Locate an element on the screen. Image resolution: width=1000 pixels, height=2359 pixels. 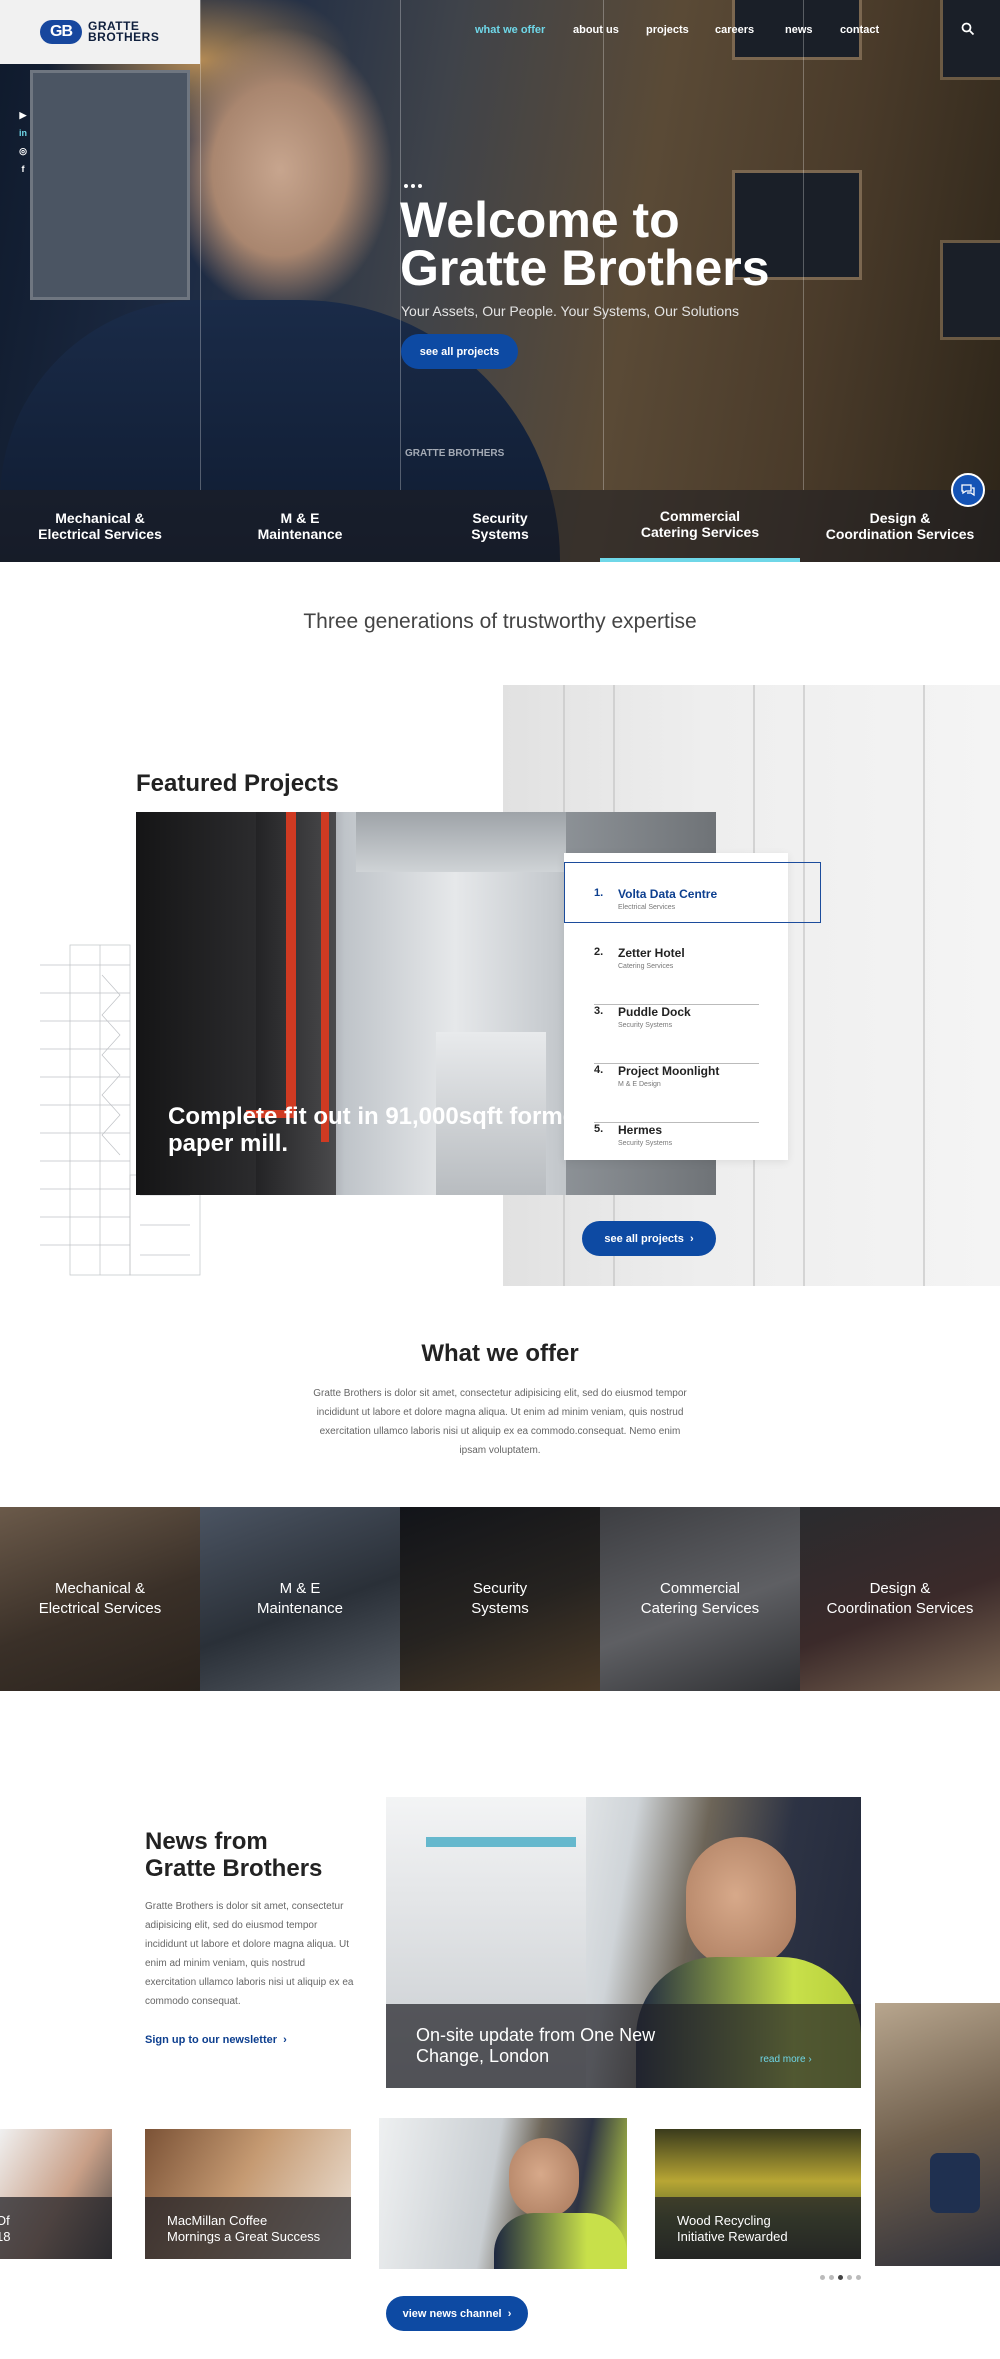
carousel-dot-active is located at coordinates (840, 2277).